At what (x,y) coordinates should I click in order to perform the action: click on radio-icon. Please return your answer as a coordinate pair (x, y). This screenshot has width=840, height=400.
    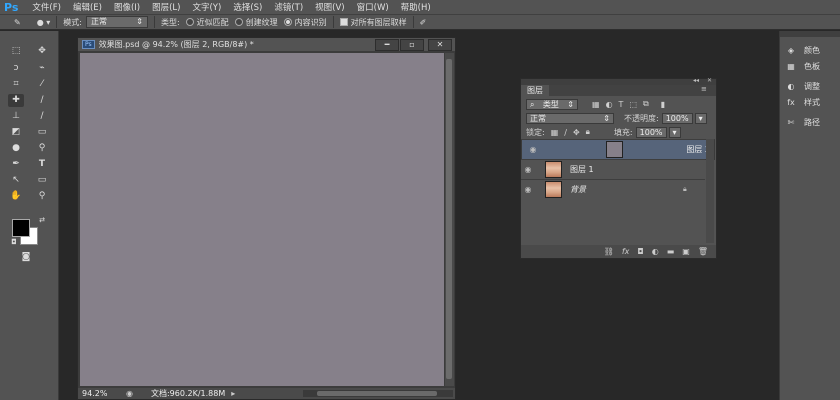
    Looking at the image, I should click on (189, 22).